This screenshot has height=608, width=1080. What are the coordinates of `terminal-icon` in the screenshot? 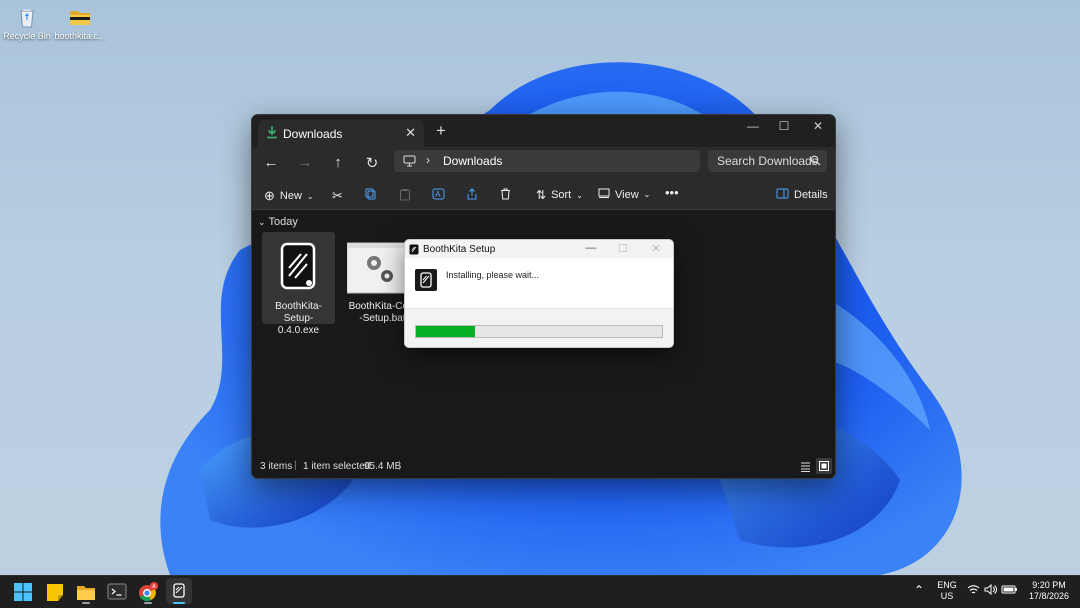 It's located at (117, 591).